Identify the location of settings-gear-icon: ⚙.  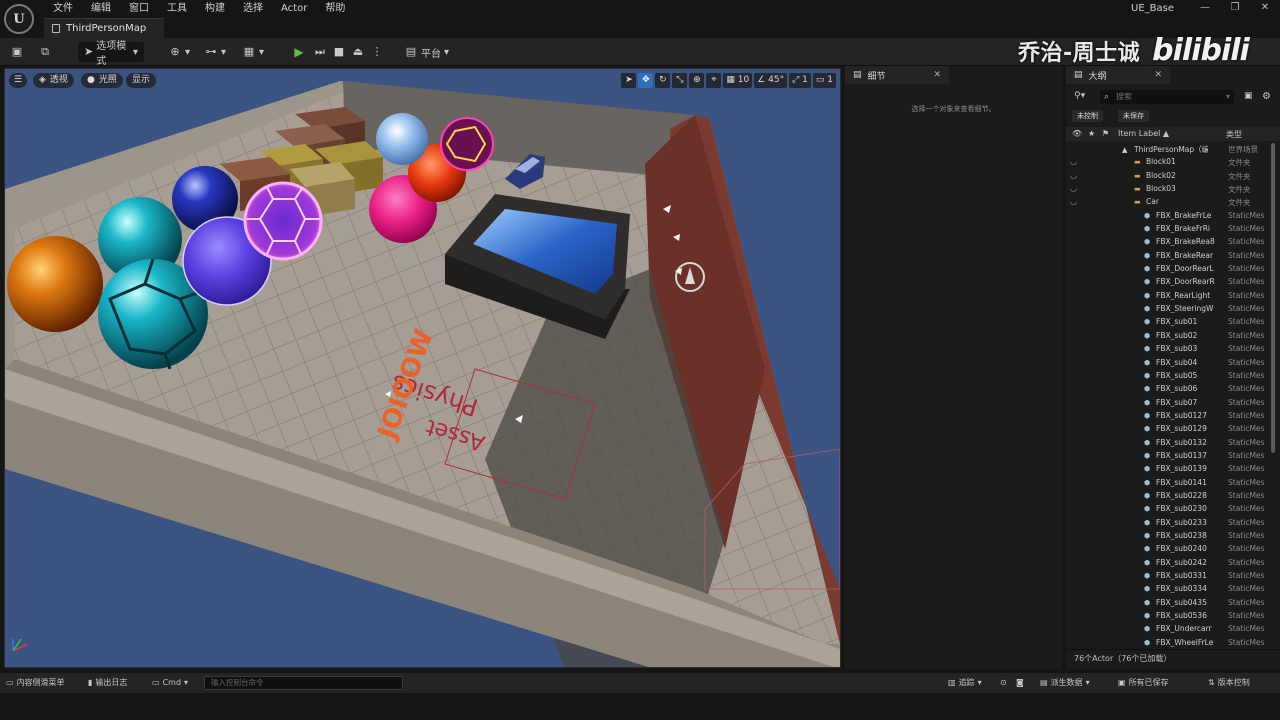
(1266, 96).